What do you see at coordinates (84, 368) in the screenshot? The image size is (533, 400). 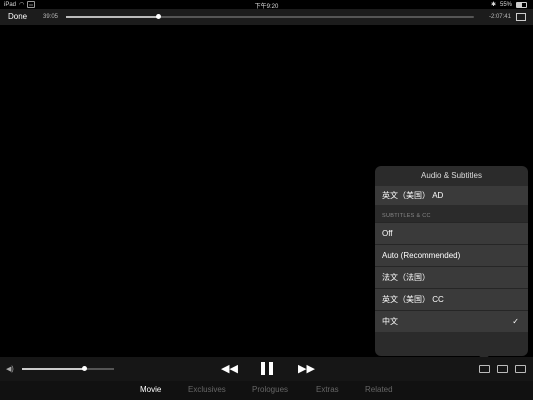 I see `volume-knob` at bounding box center [84, 368].